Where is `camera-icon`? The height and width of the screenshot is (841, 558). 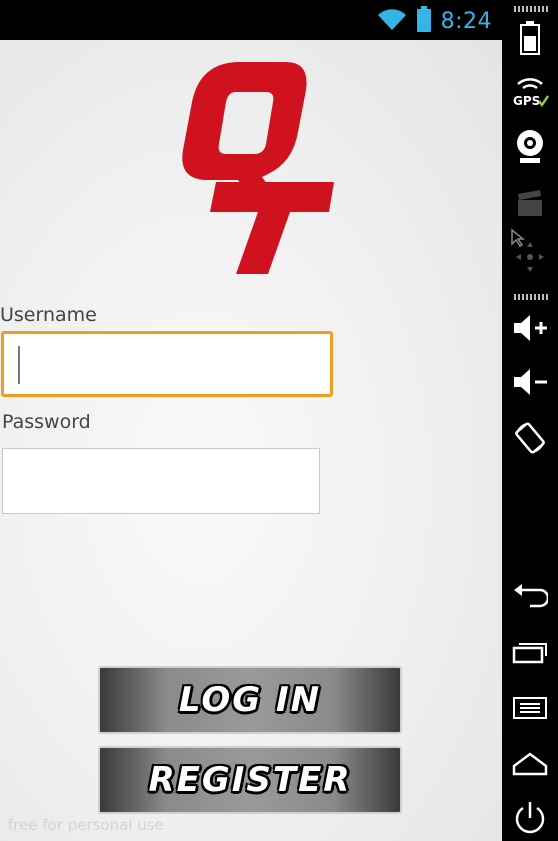 camera-icon is located at coordinates (530, 146).